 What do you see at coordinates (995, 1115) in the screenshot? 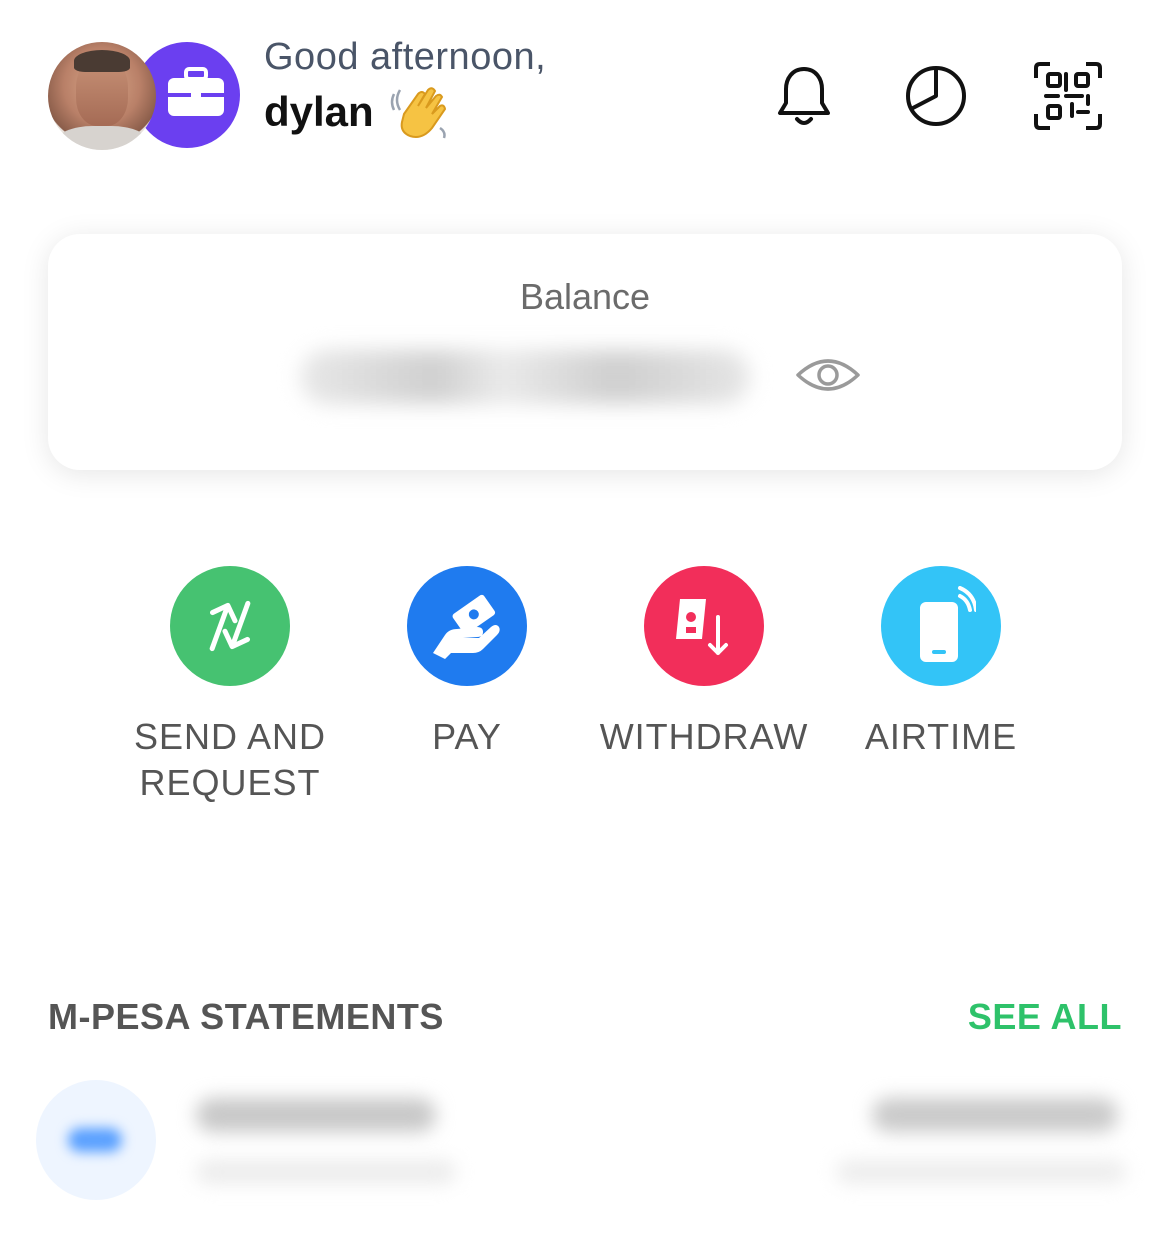
I see `statement-amount-hidden` at bounding box center [995, 1115].